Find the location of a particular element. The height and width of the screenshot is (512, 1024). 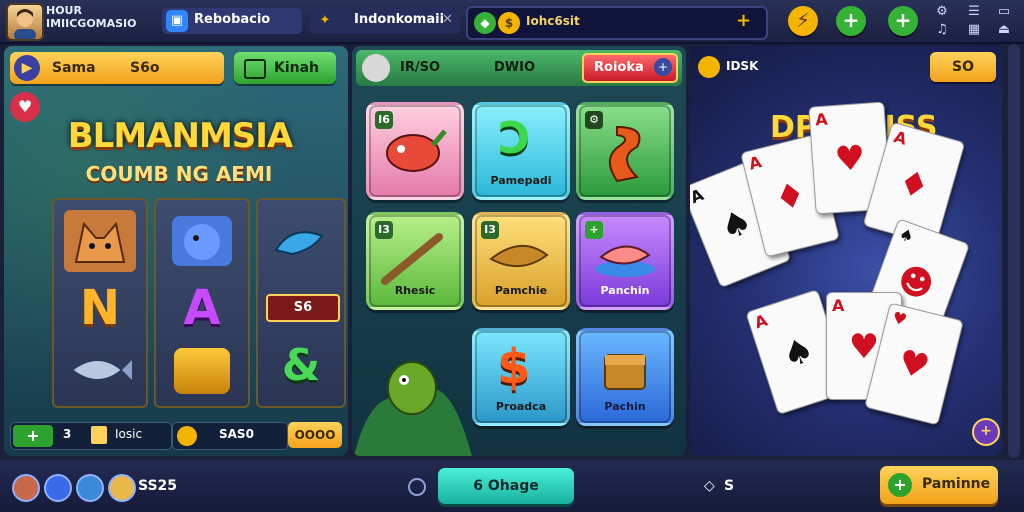

add-balance-icon: + is located at coordinates (746, 21).